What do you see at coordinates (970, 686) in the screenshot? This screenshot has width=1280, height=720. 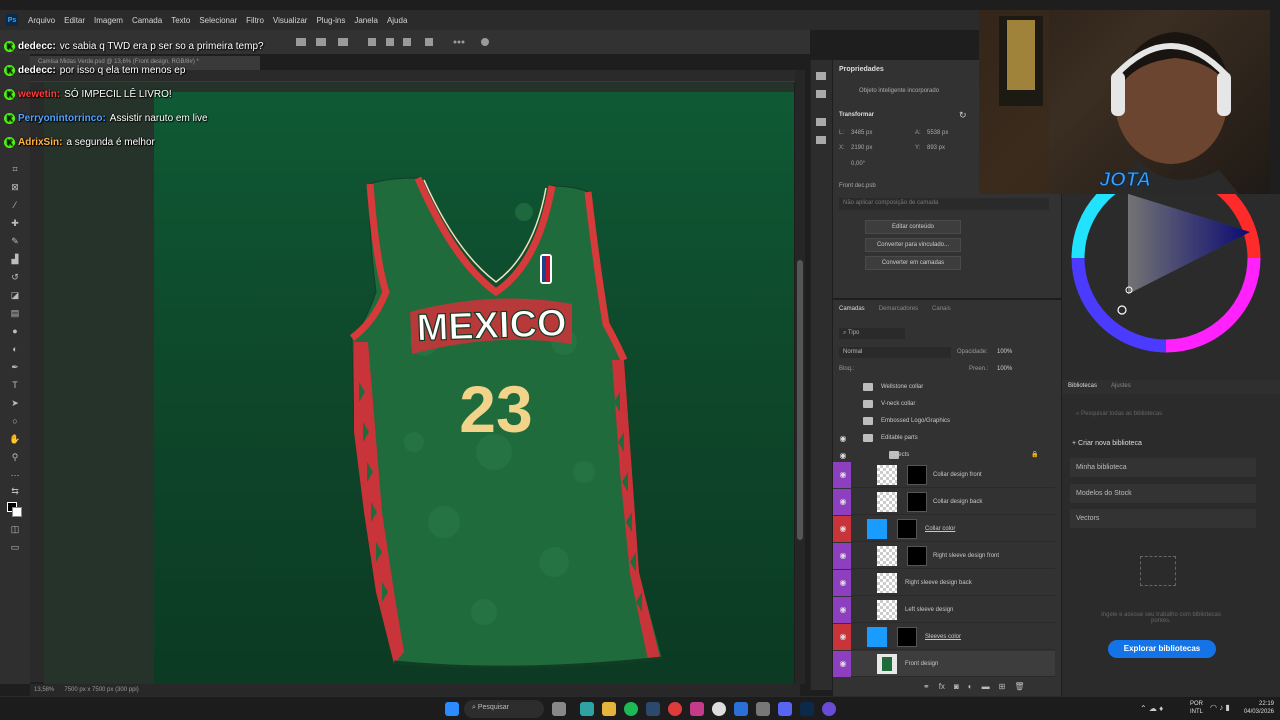 I see `adjustment-layer-icon: ◐` at bounding box center [970, 686].